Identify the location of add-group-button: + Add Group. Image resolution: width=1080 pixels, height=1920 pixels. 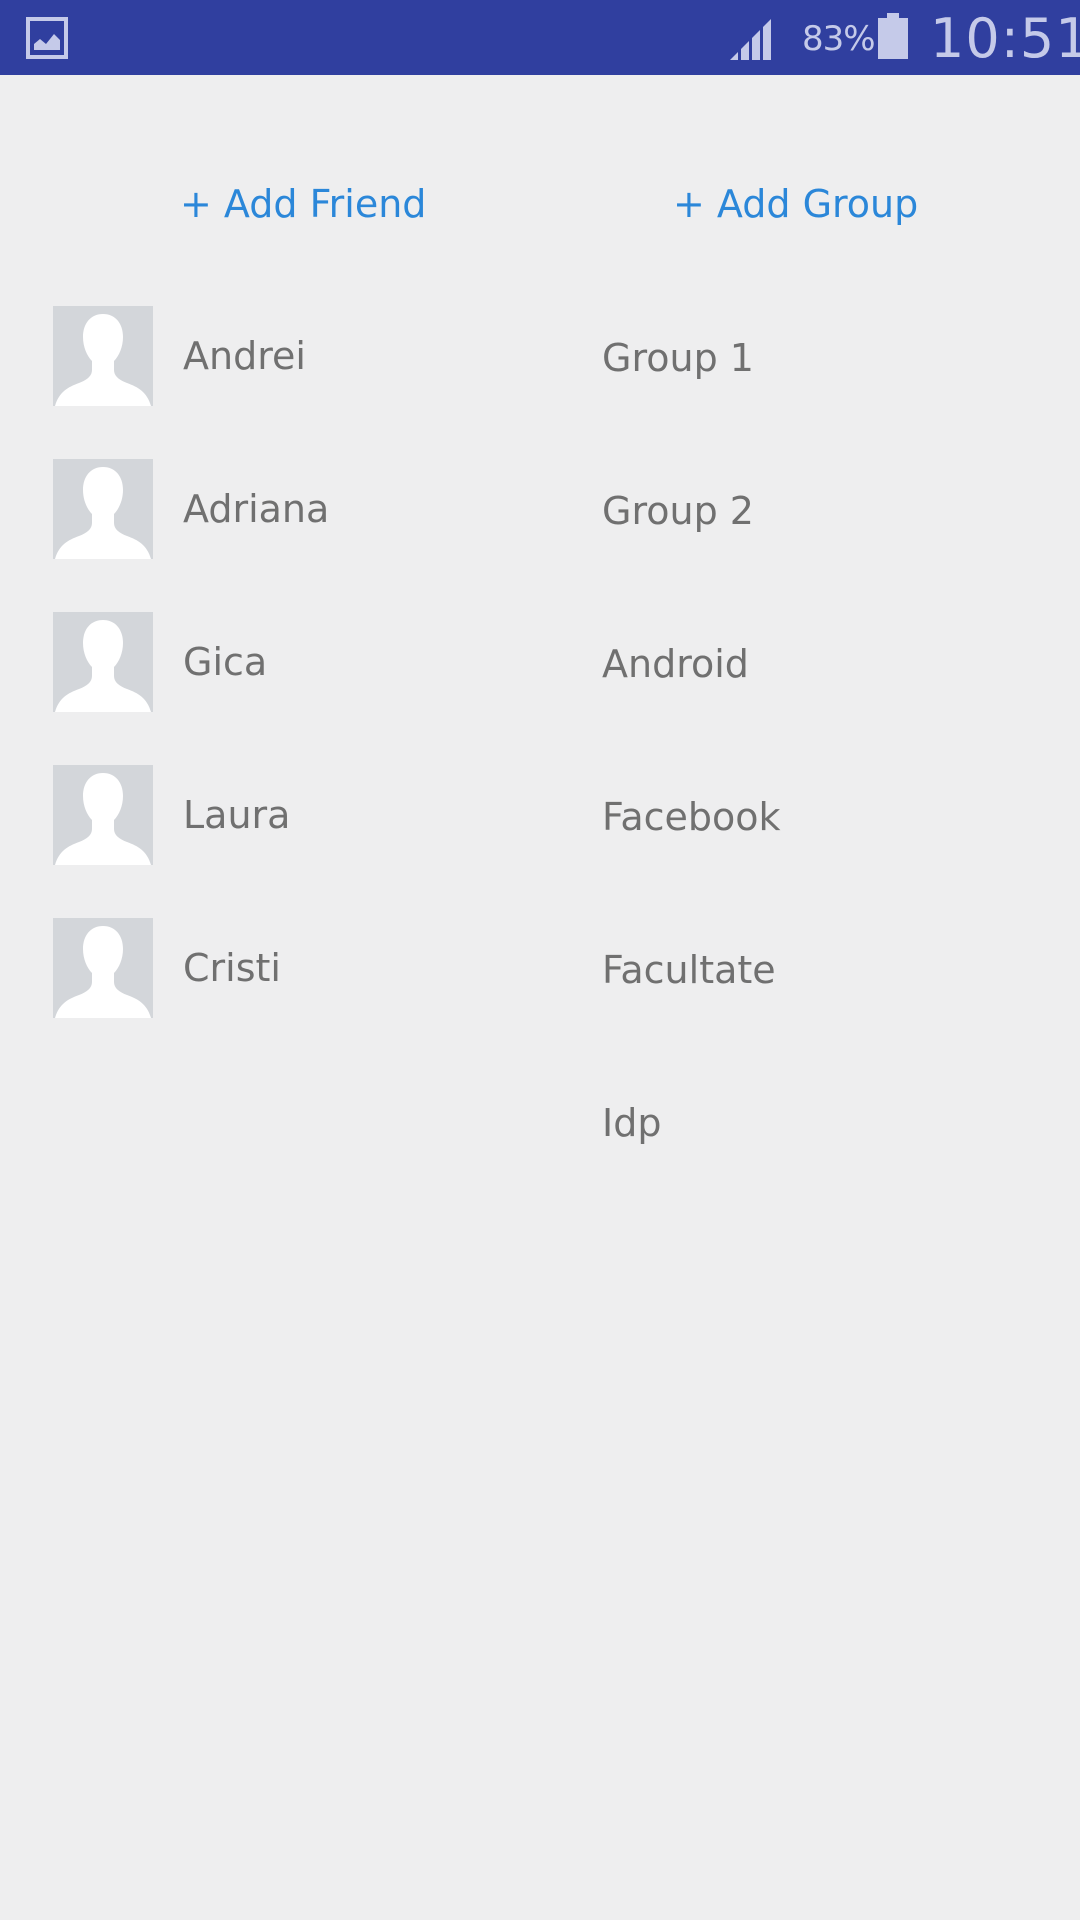
(795, 204).